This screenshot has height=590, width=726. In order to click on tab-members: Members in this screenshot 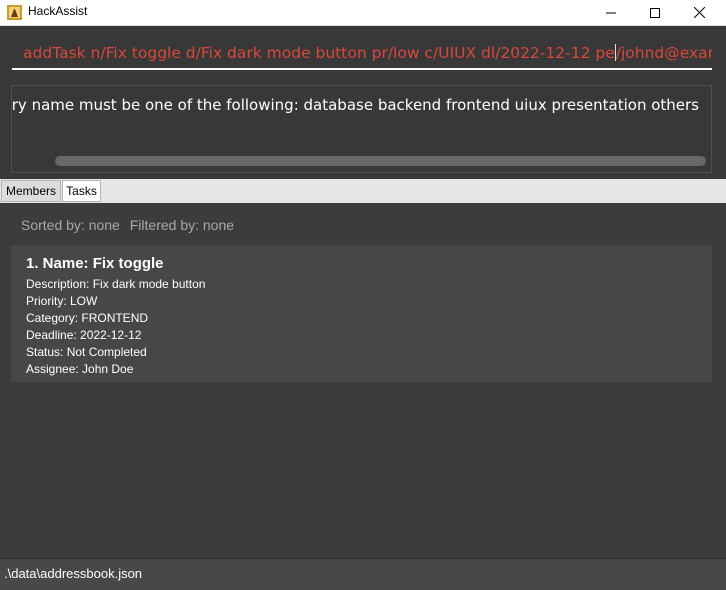, I will do `click(31, 191)`.